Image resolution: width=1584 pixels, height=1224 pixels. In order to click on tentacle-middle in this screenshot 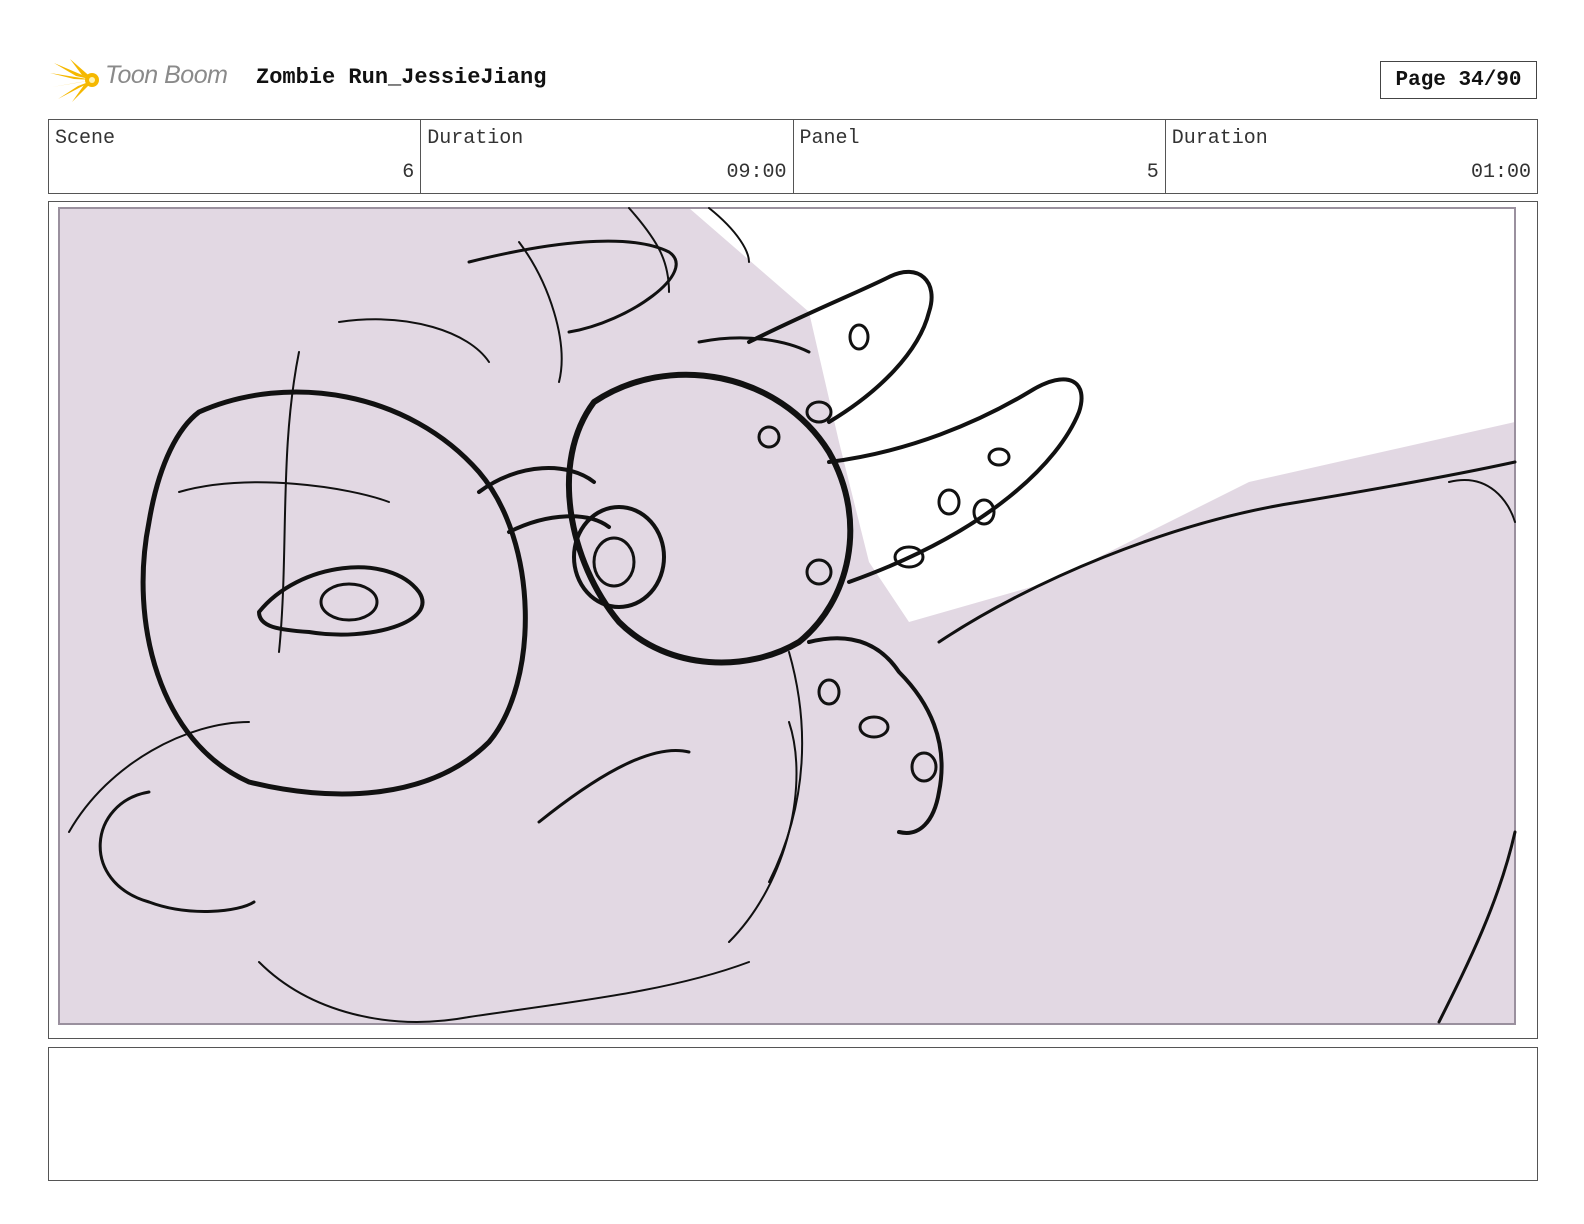, I will do `click(955, 480)`.